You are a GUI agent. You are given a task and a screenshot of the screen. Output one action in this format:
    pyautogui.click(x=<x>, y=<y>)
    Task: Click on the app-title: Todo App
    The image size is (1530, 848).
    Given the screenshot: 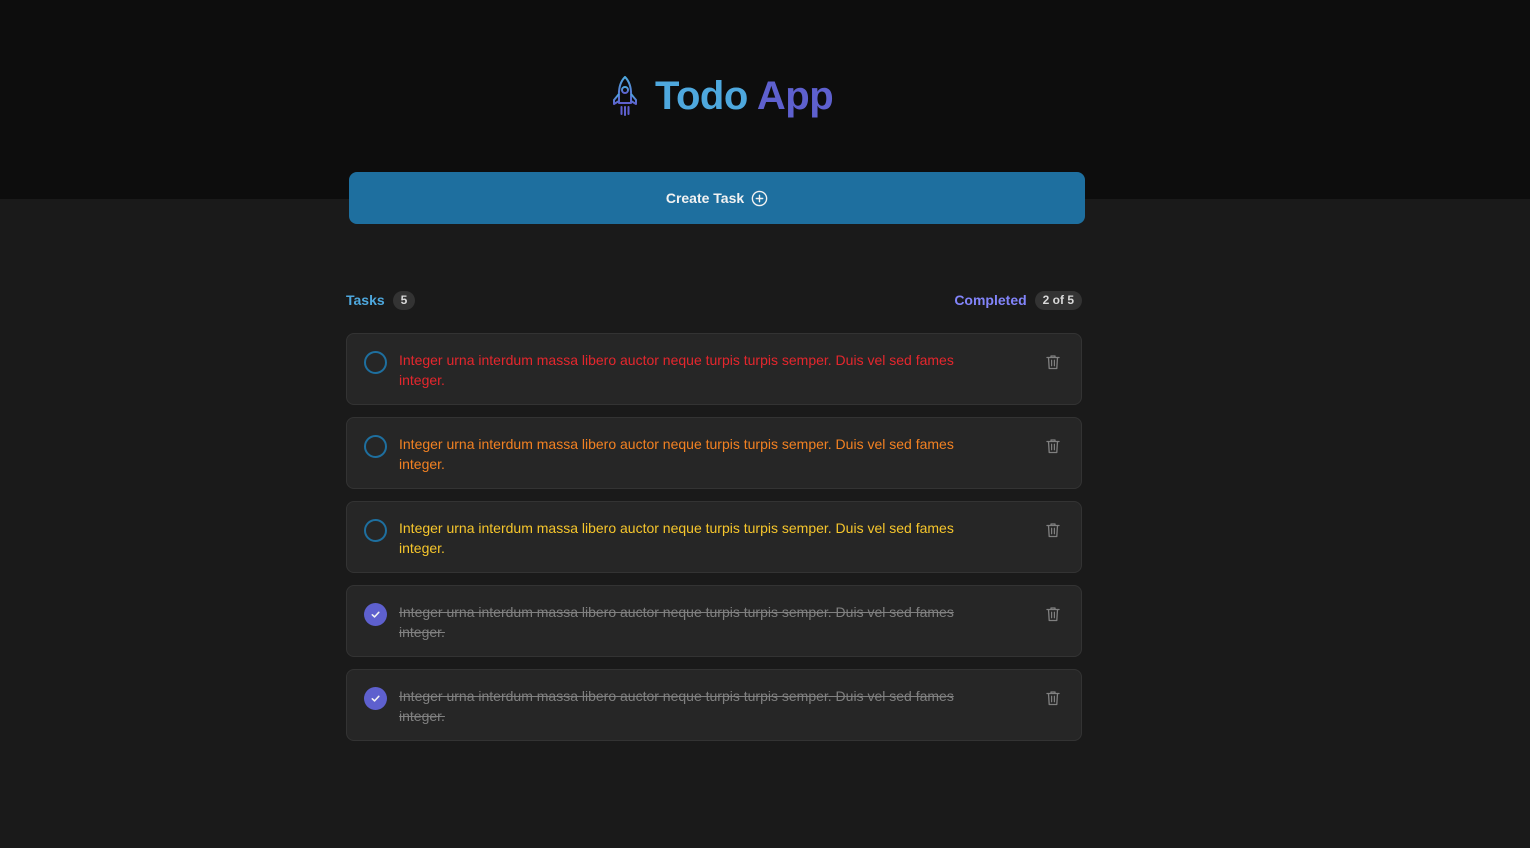 What is the action you would take?
    pyautogui.click(x=744, y=96)
    